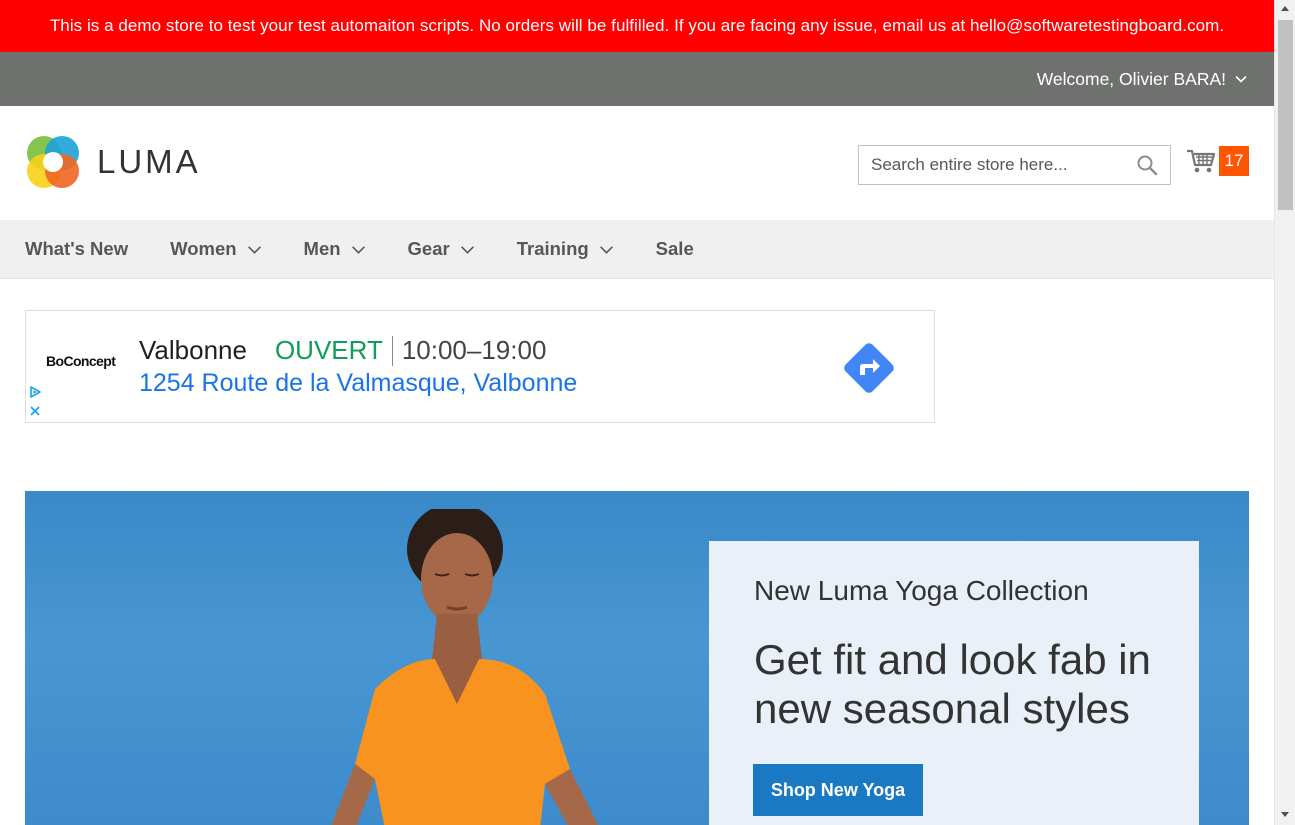  Describe the element at coordinates (637, 249) in the screenshot. I see `main-navigation: What's New Women Men Gear Training Sale` at that location.